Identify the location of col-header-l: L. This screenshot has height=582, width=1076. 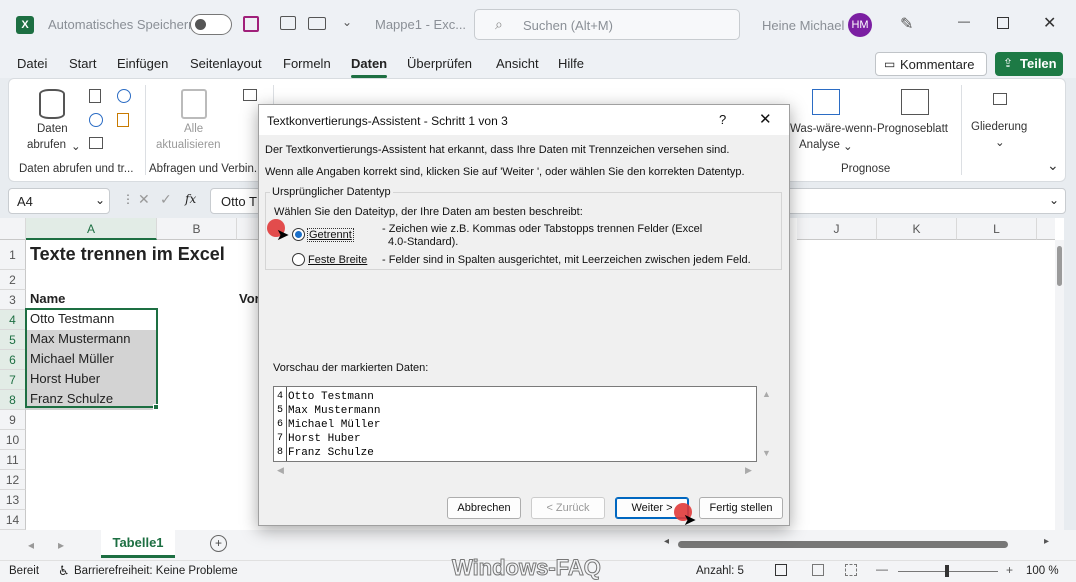
(997, 229).